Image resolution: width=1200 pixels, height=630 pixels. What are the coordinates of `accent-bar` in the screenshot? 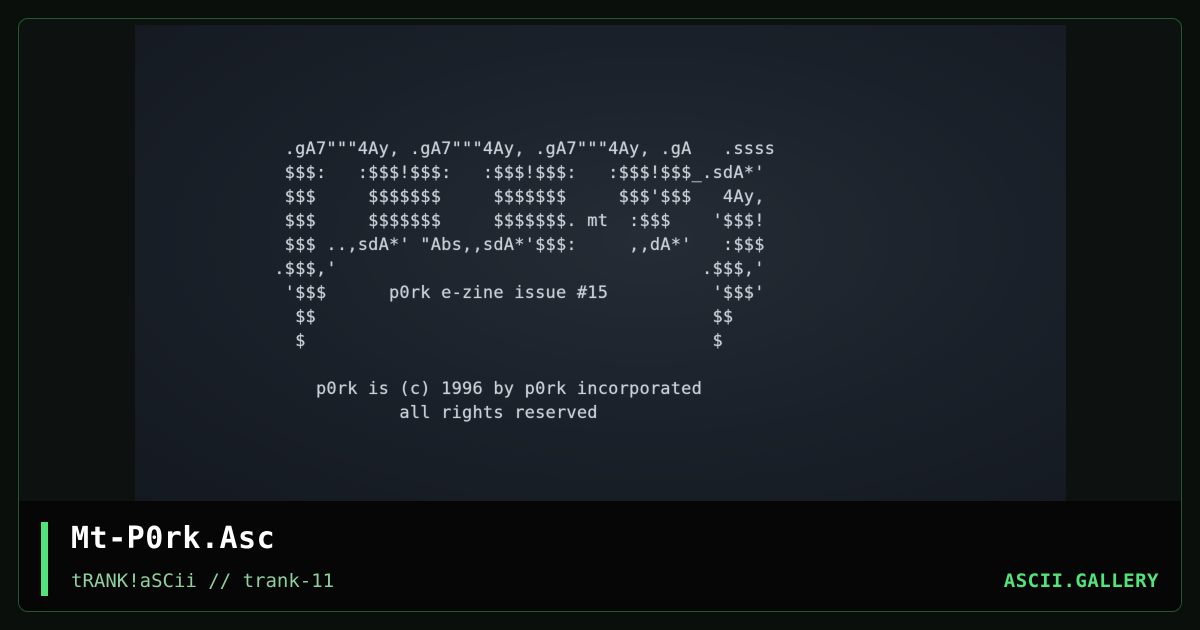 It's located at (44, 559).